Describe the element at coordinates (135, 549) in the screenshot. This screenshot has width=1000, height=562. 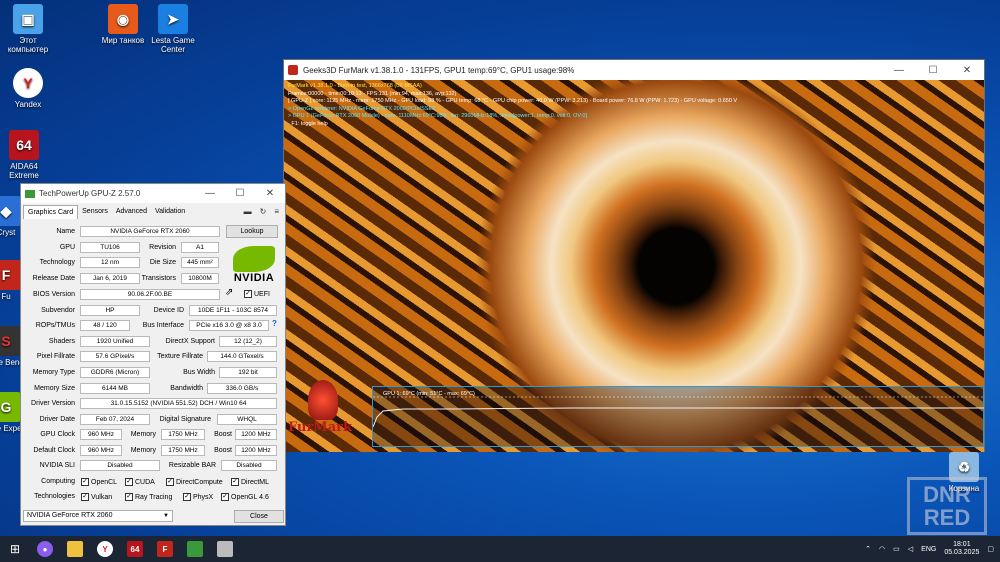
I see `taskbar-aida64: 64` at that location.